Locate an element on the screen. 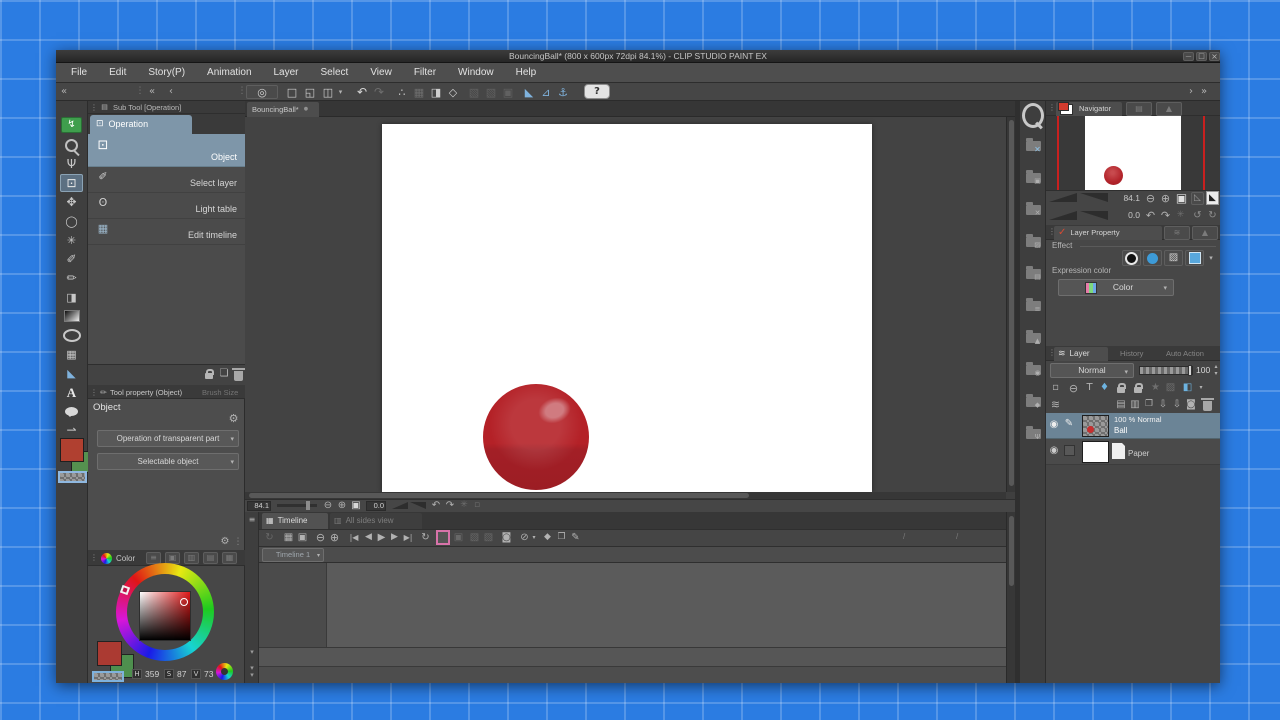 The height and width of the screenshot is (720, 1280). selectable-object-dropdown: Selectable object ▾ is located at coordinates (168, 461).